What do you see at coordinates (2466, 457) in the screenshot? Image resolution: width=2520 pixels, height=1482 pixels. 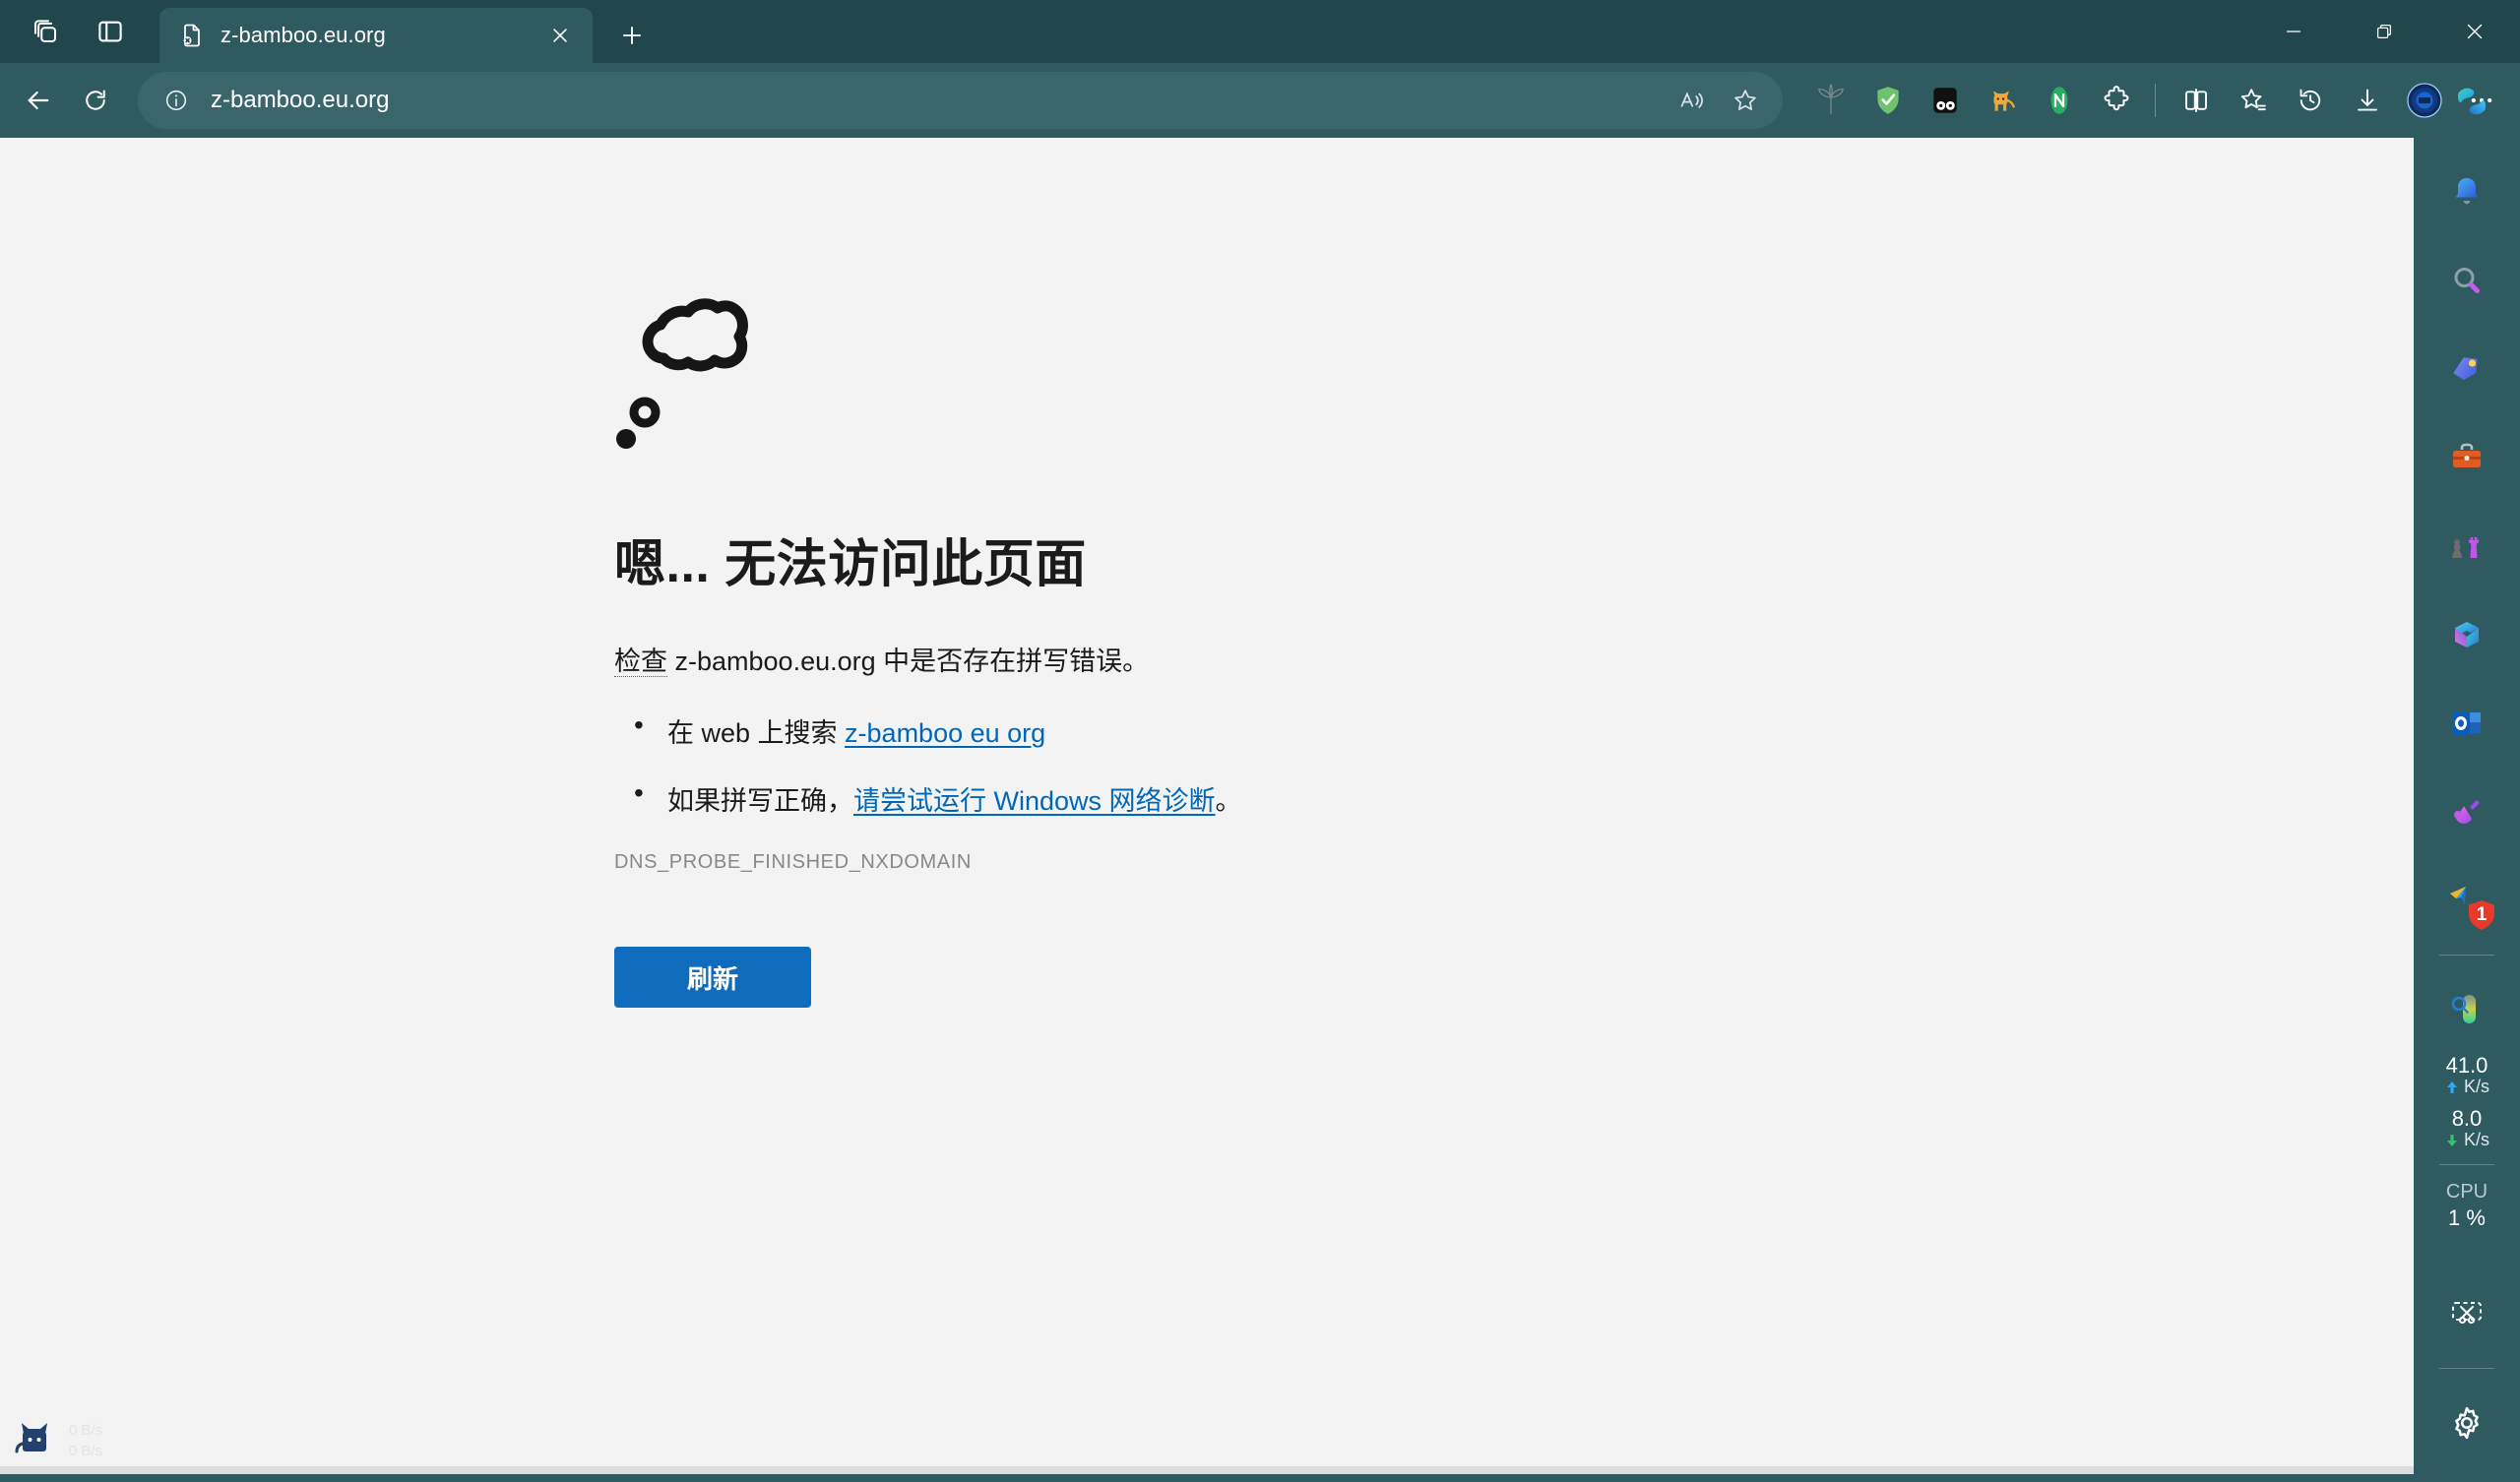 I see `tools-toolbox-icon` at bounding box center [2466, 457].